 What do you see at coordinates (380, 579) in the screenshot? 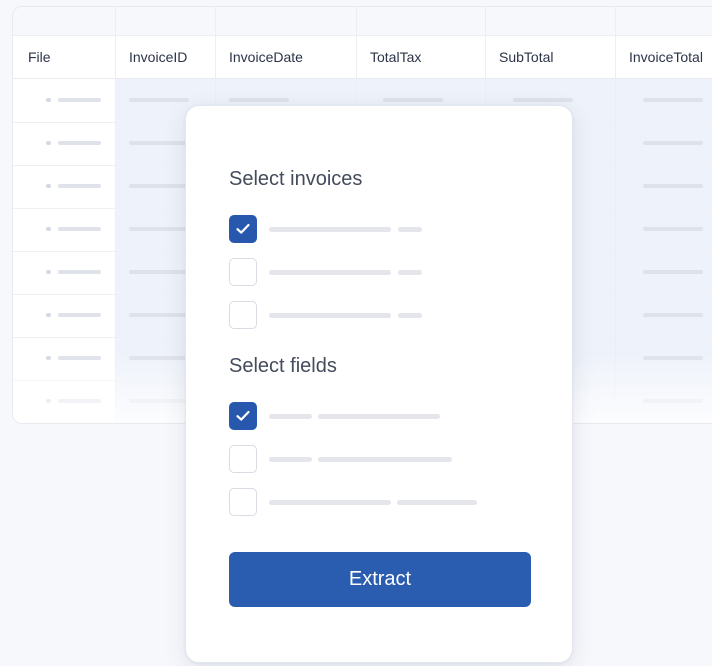
I see `extract-button: Extract` at bounding box center [380, 579].